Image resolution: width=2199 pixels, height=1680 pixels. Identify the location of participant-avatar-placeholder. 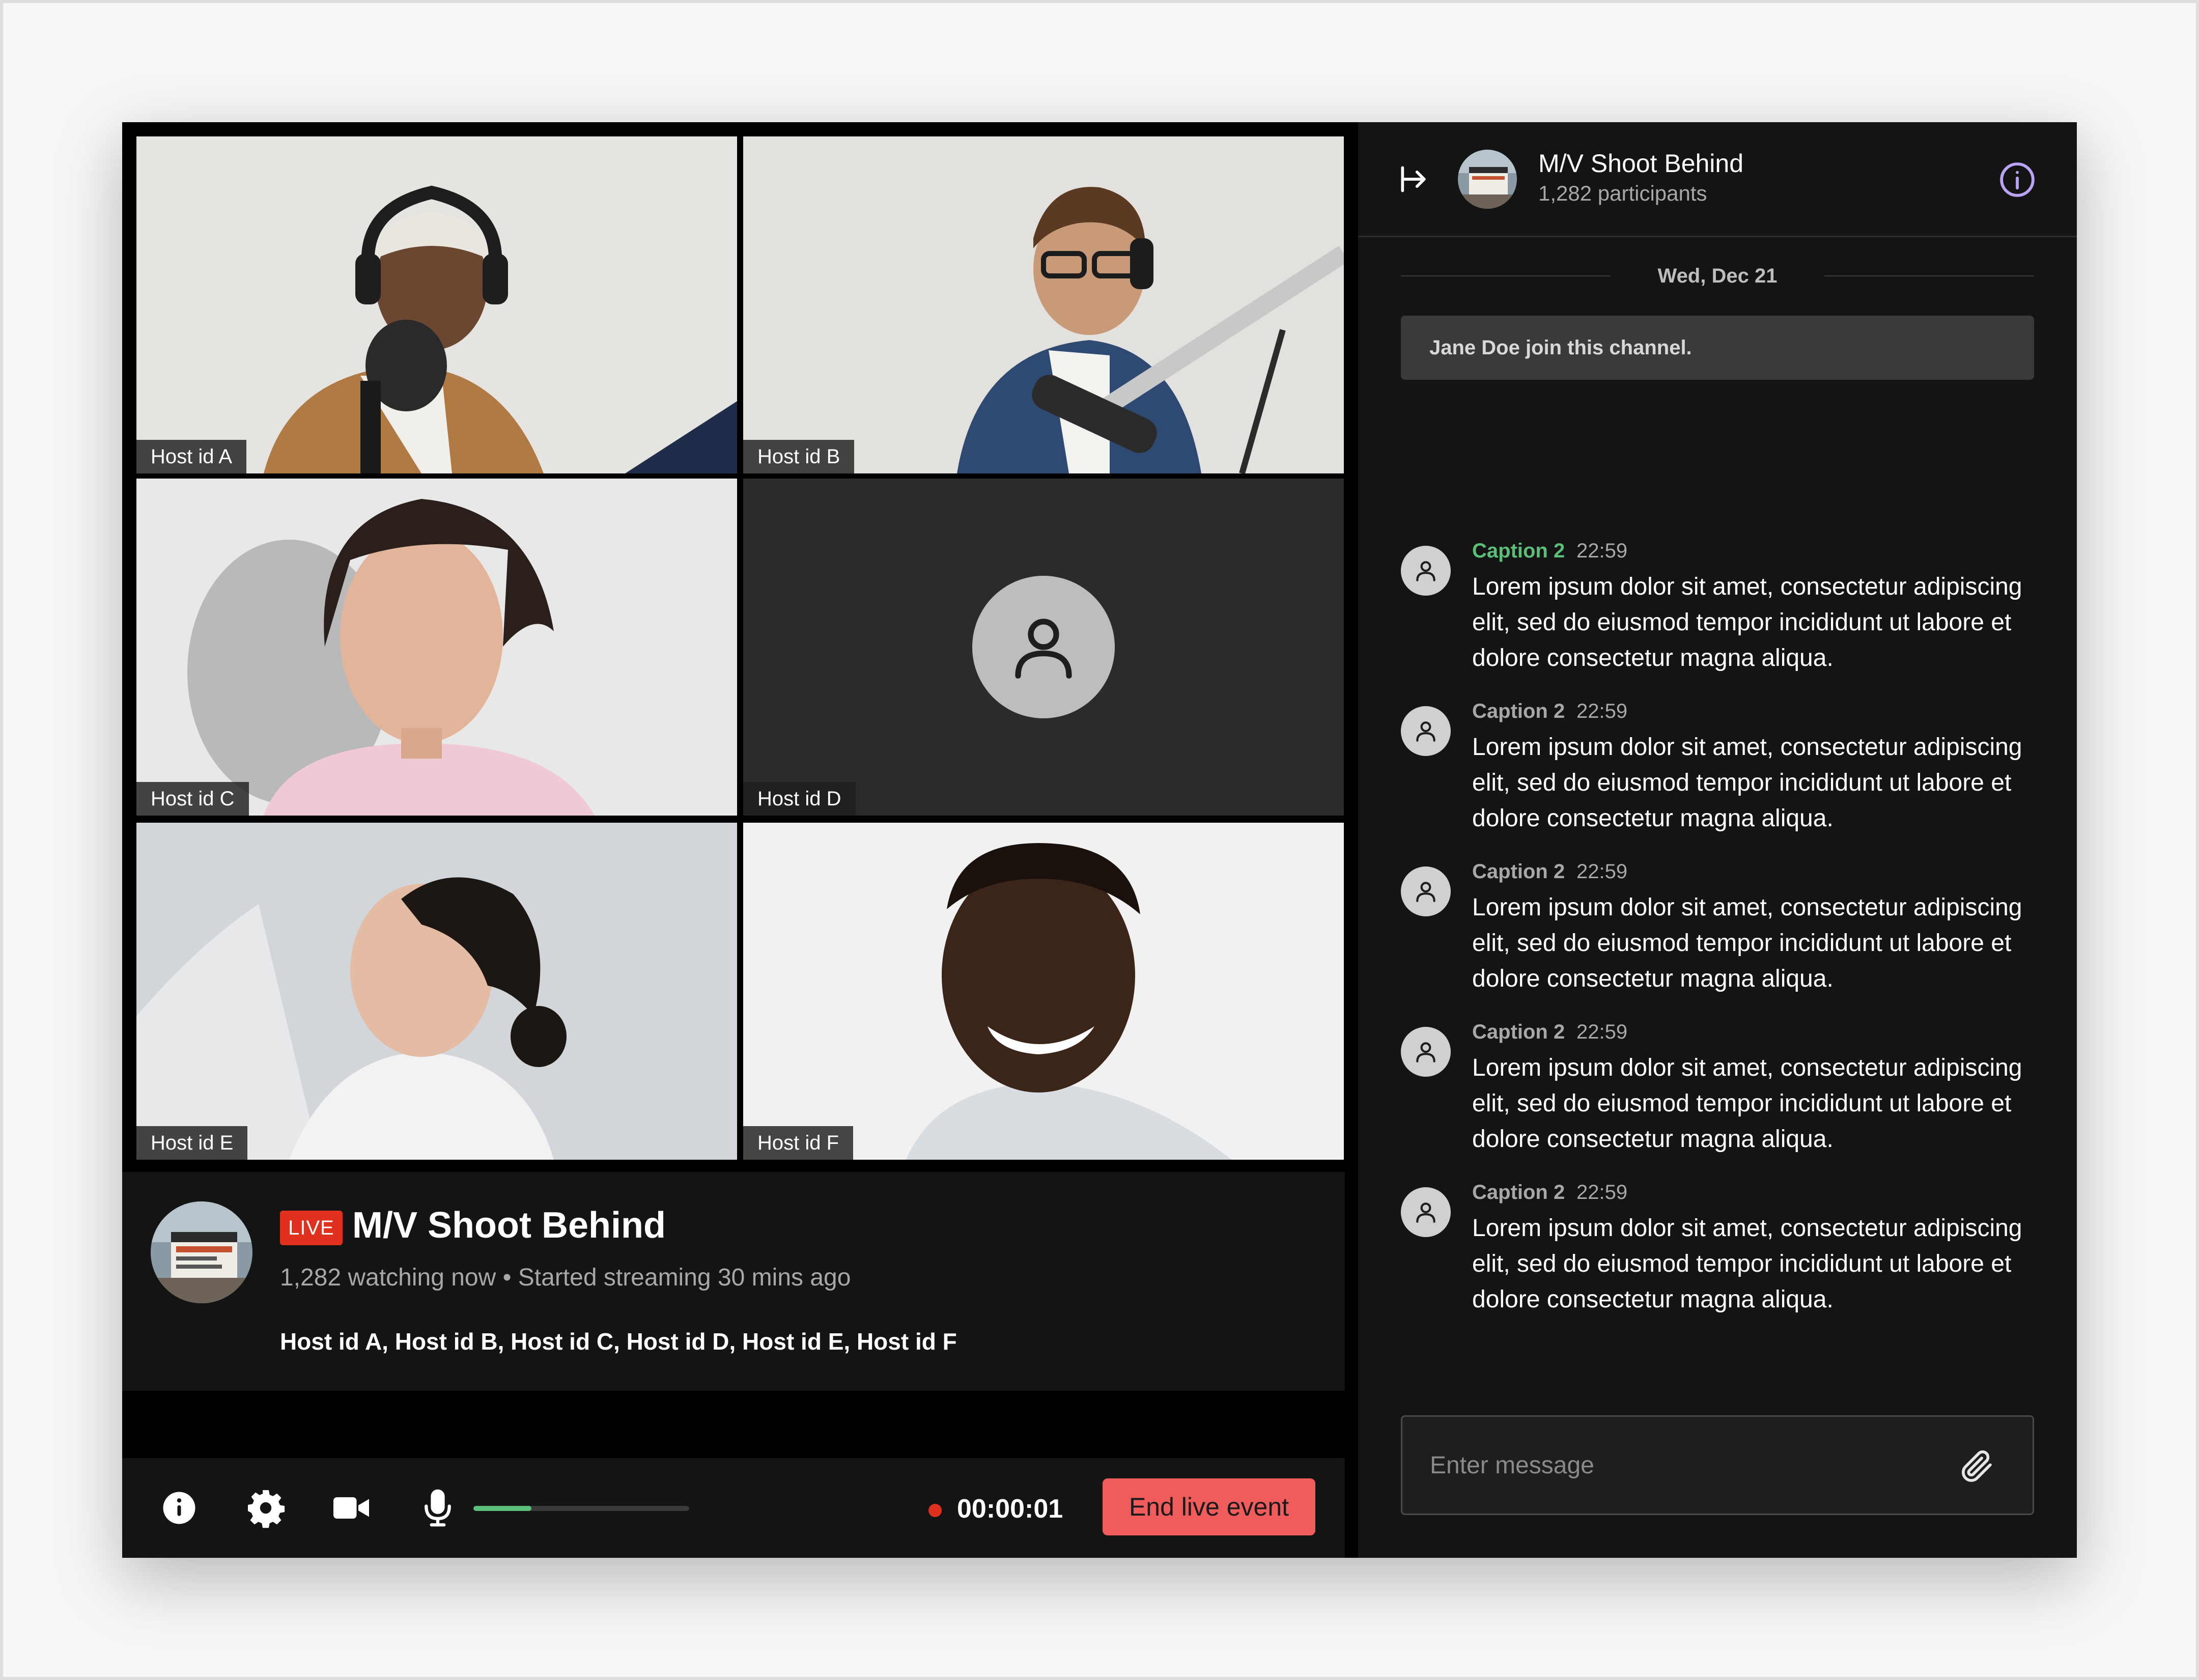
(1043, 647).